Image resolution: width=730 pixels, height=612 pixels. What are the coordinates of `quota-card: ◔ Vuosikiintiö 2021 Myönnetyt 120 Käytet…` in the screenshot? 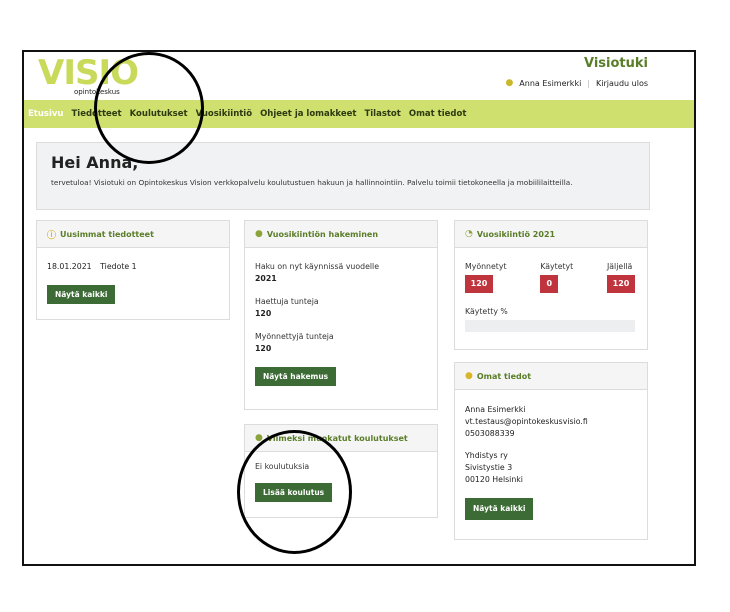 It's located at (551, 285).